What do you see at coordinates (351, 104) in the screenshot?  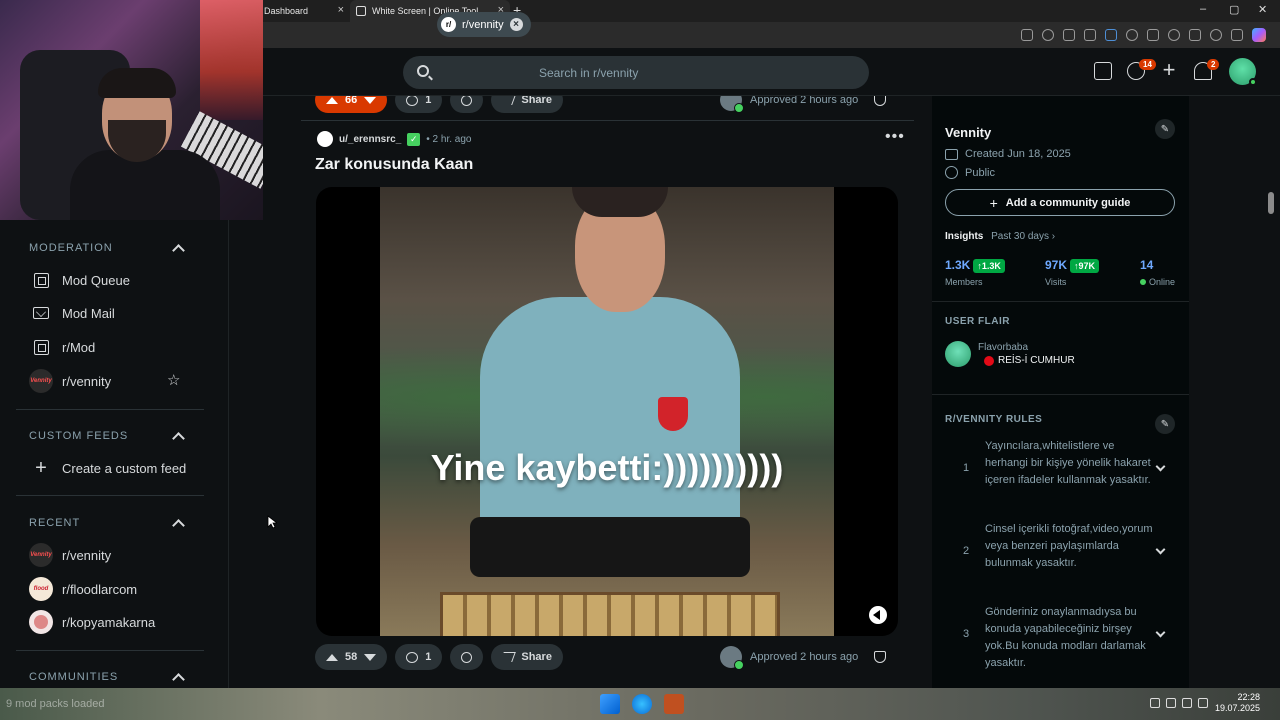 I see `vote-control: 66` at bounding box center [351, 104].